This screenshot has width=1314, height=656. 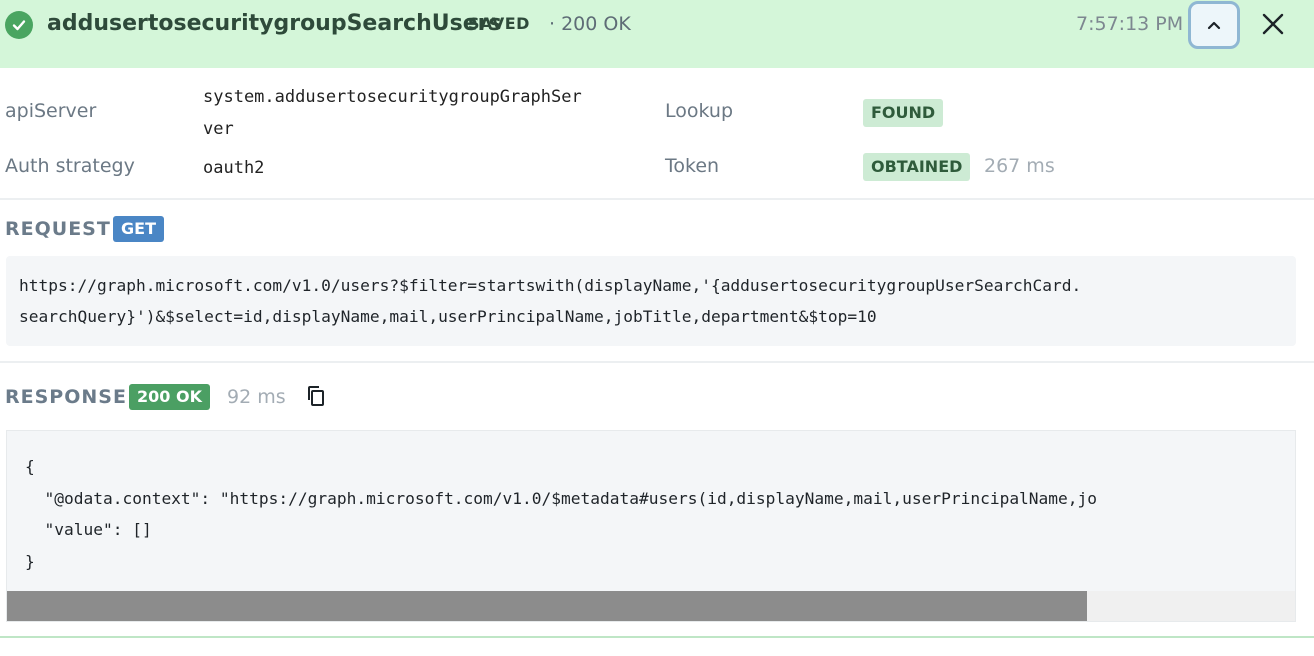 I want to click on copy-button, so click(x=316, y=398).